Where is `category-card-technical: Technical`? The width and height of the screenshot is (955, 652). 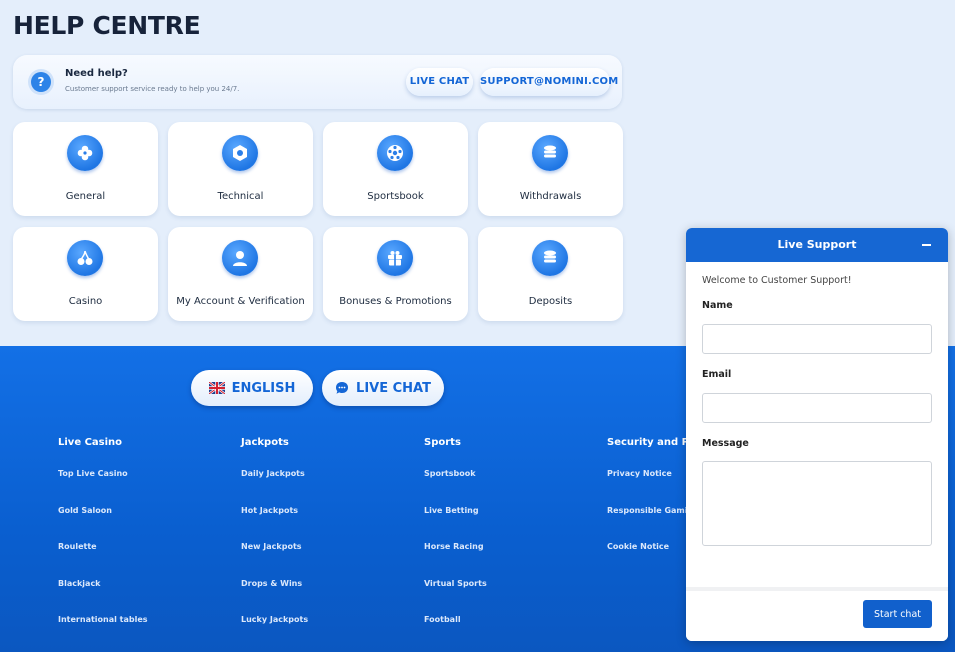 category-card-technical: Technical is located at coordinates (240, 169).